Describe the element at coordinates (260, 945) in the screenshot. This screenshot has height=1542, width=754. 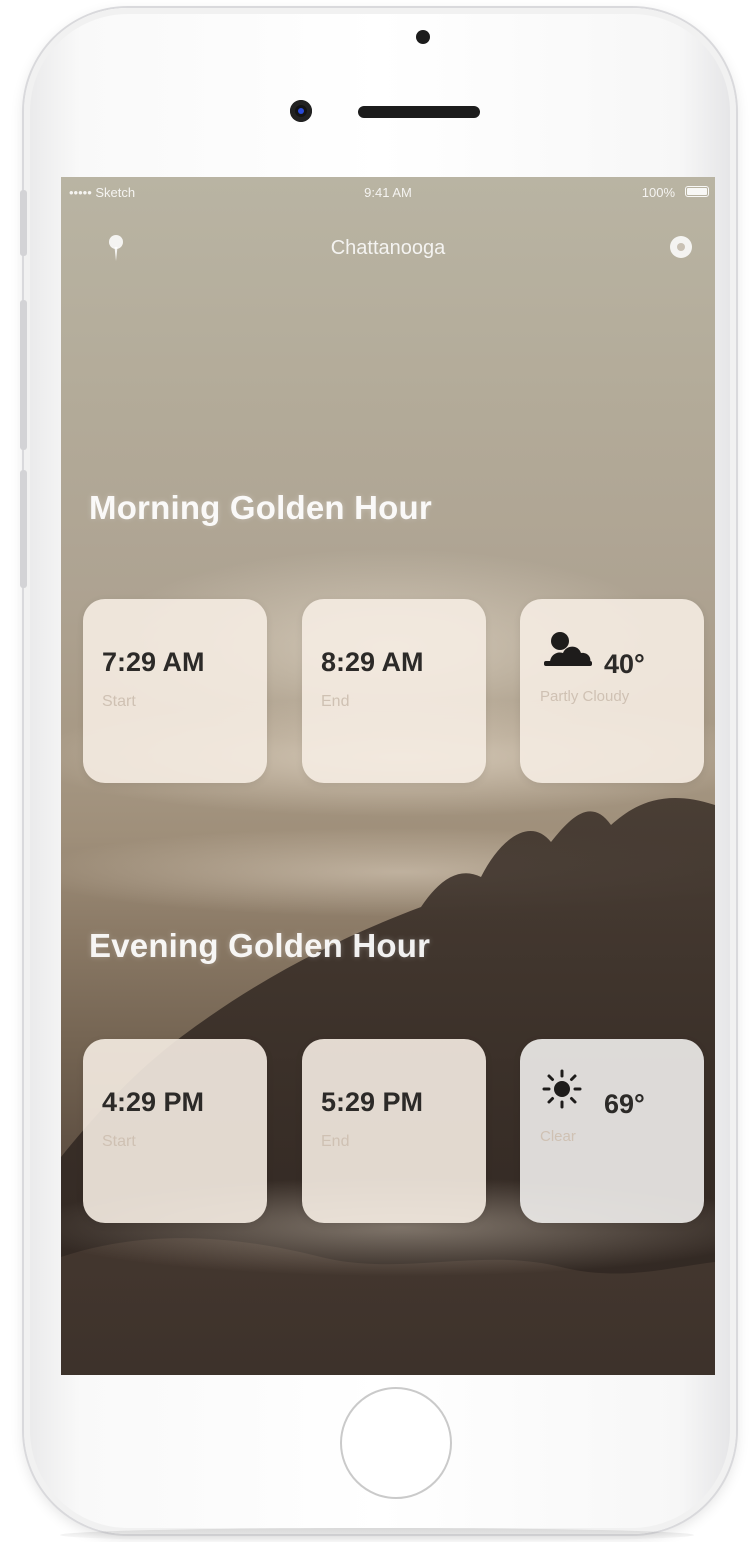
I see `evening-section-title: Evening Golden Hour` at that location.